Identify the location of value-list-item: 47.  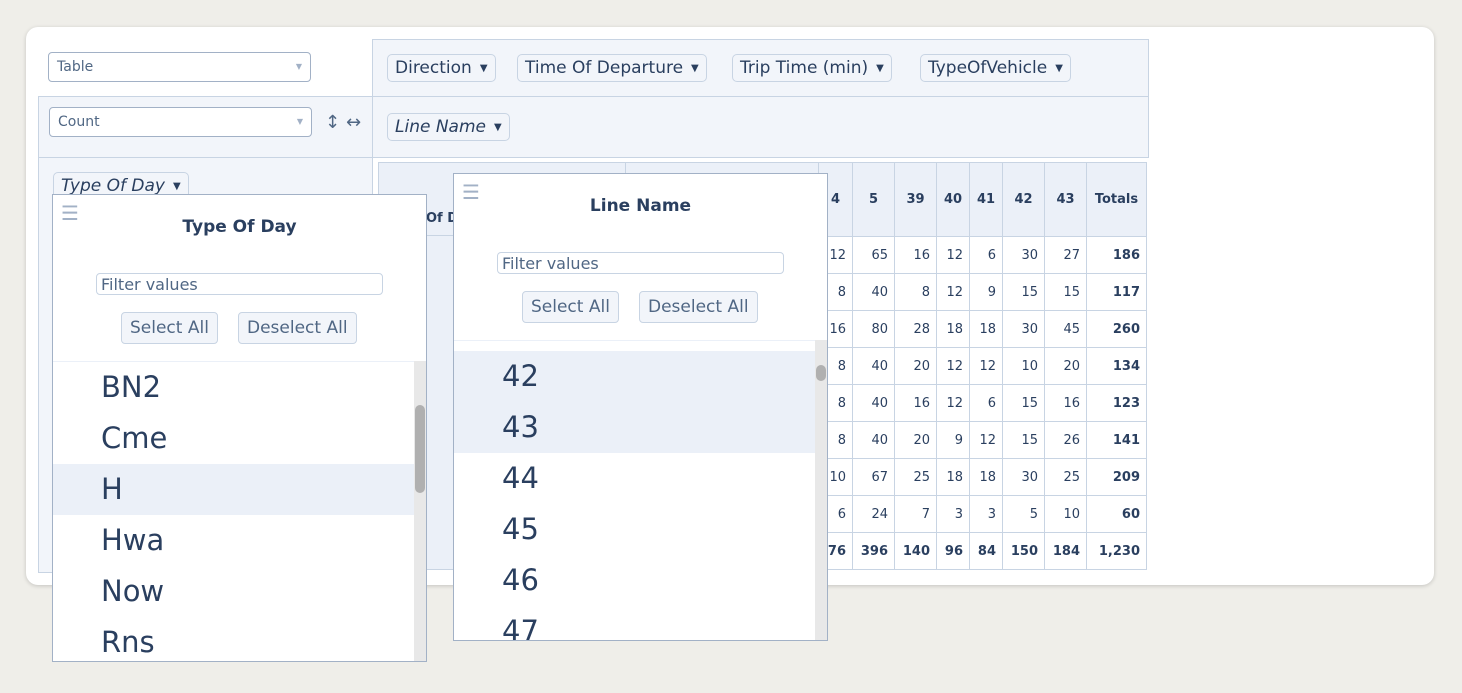
(634, 623).